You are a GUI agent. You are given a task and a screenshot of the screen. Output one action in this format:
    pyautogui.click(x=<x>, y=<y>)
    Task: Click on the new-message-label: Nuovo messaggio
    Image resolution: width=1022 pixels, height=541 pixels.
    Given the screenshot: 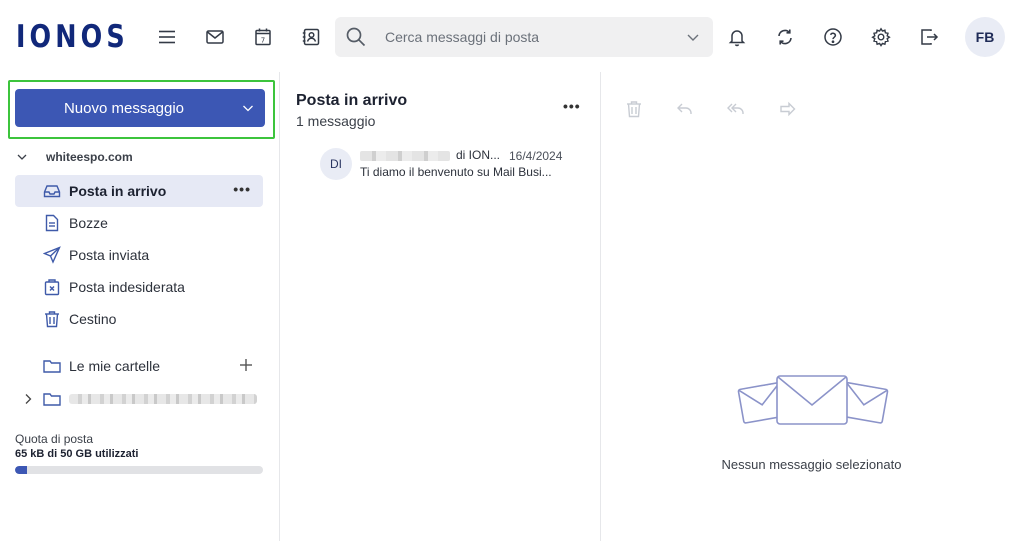 What is the action you would take?
    pyautogui.click(x=124, y=108)
    